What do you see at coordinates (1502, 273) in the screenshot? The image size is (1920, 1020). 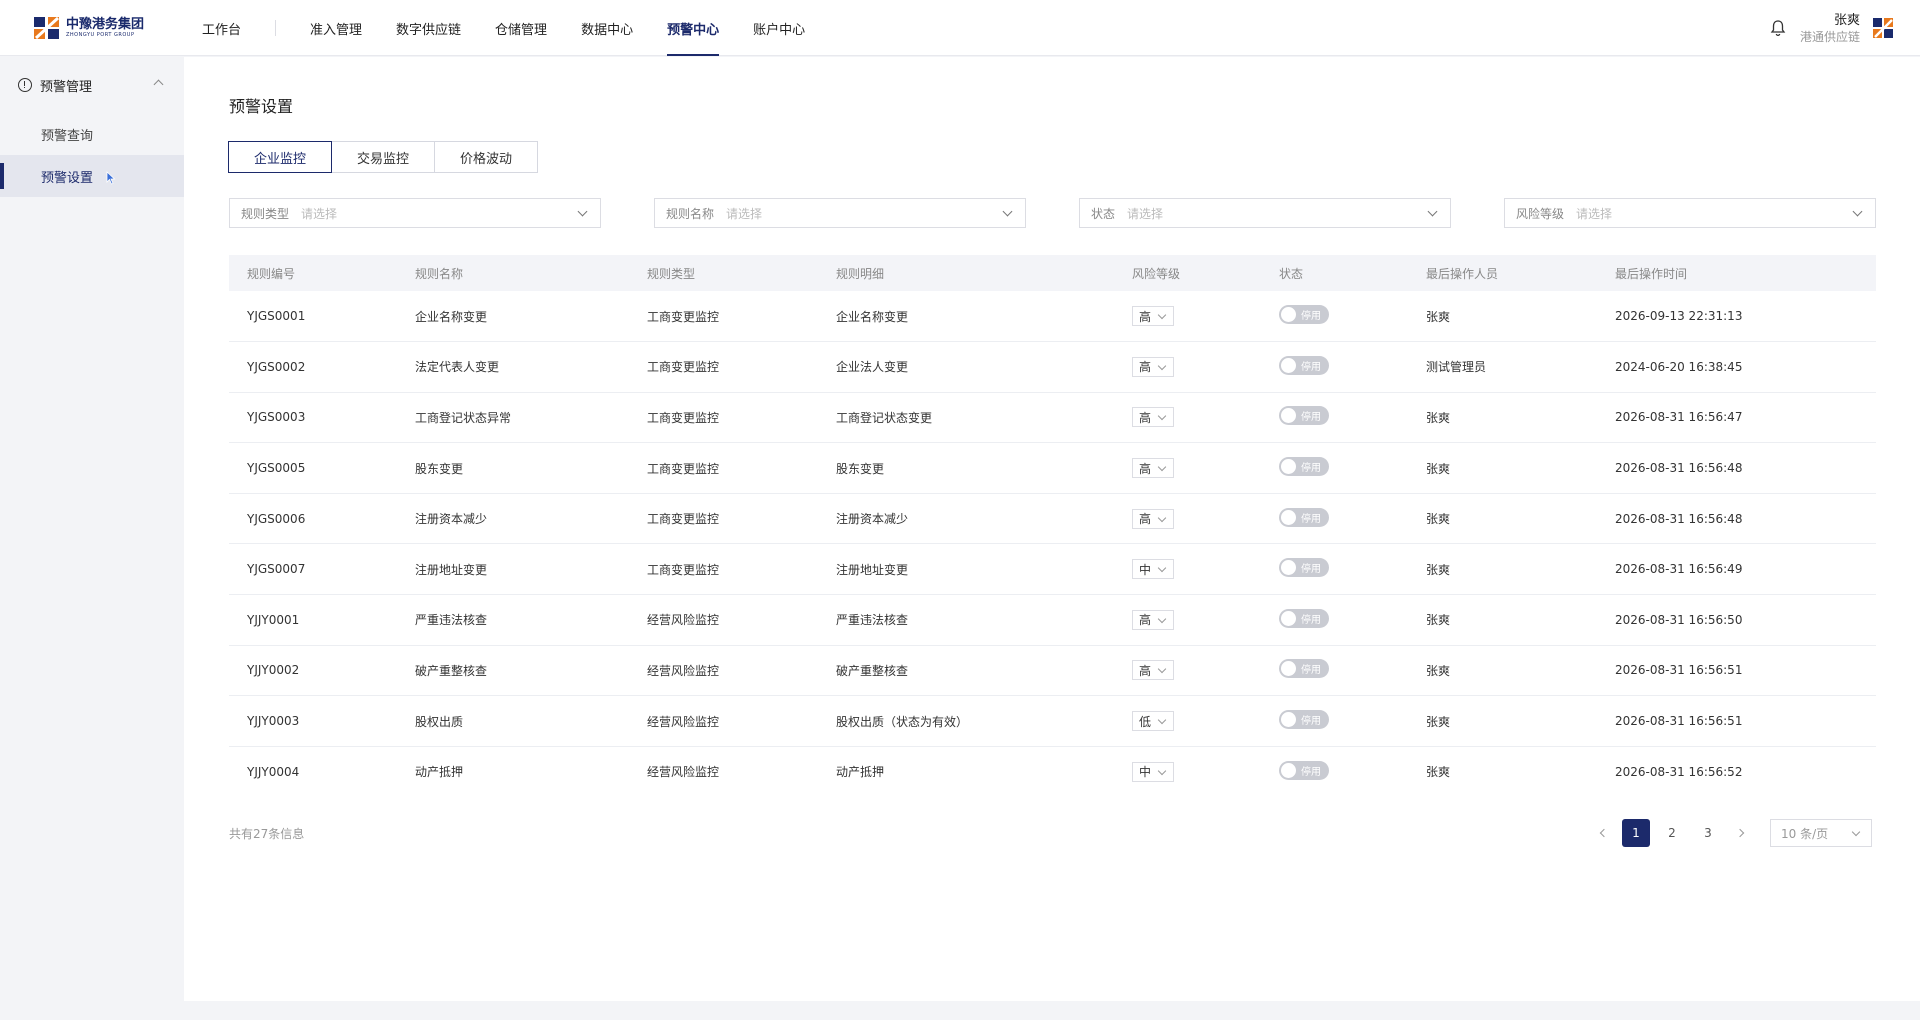 I see `column-header-operator: 最后操作人员` at bounding box center [1502, 273].